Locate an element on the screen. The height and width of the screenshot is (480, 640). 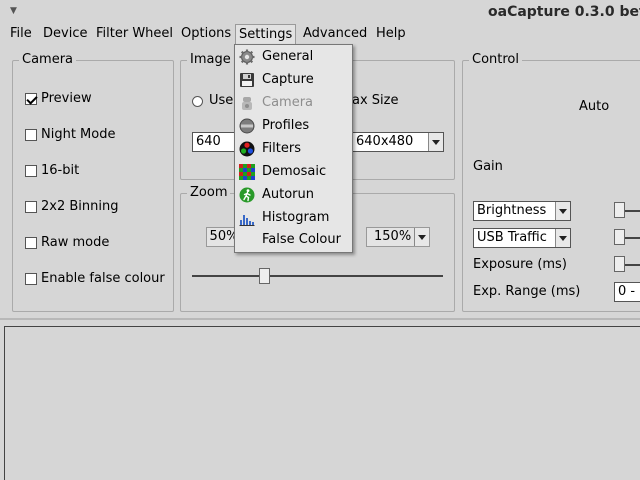
settings-menu-label: Camera is located at coordinates (288, 102).